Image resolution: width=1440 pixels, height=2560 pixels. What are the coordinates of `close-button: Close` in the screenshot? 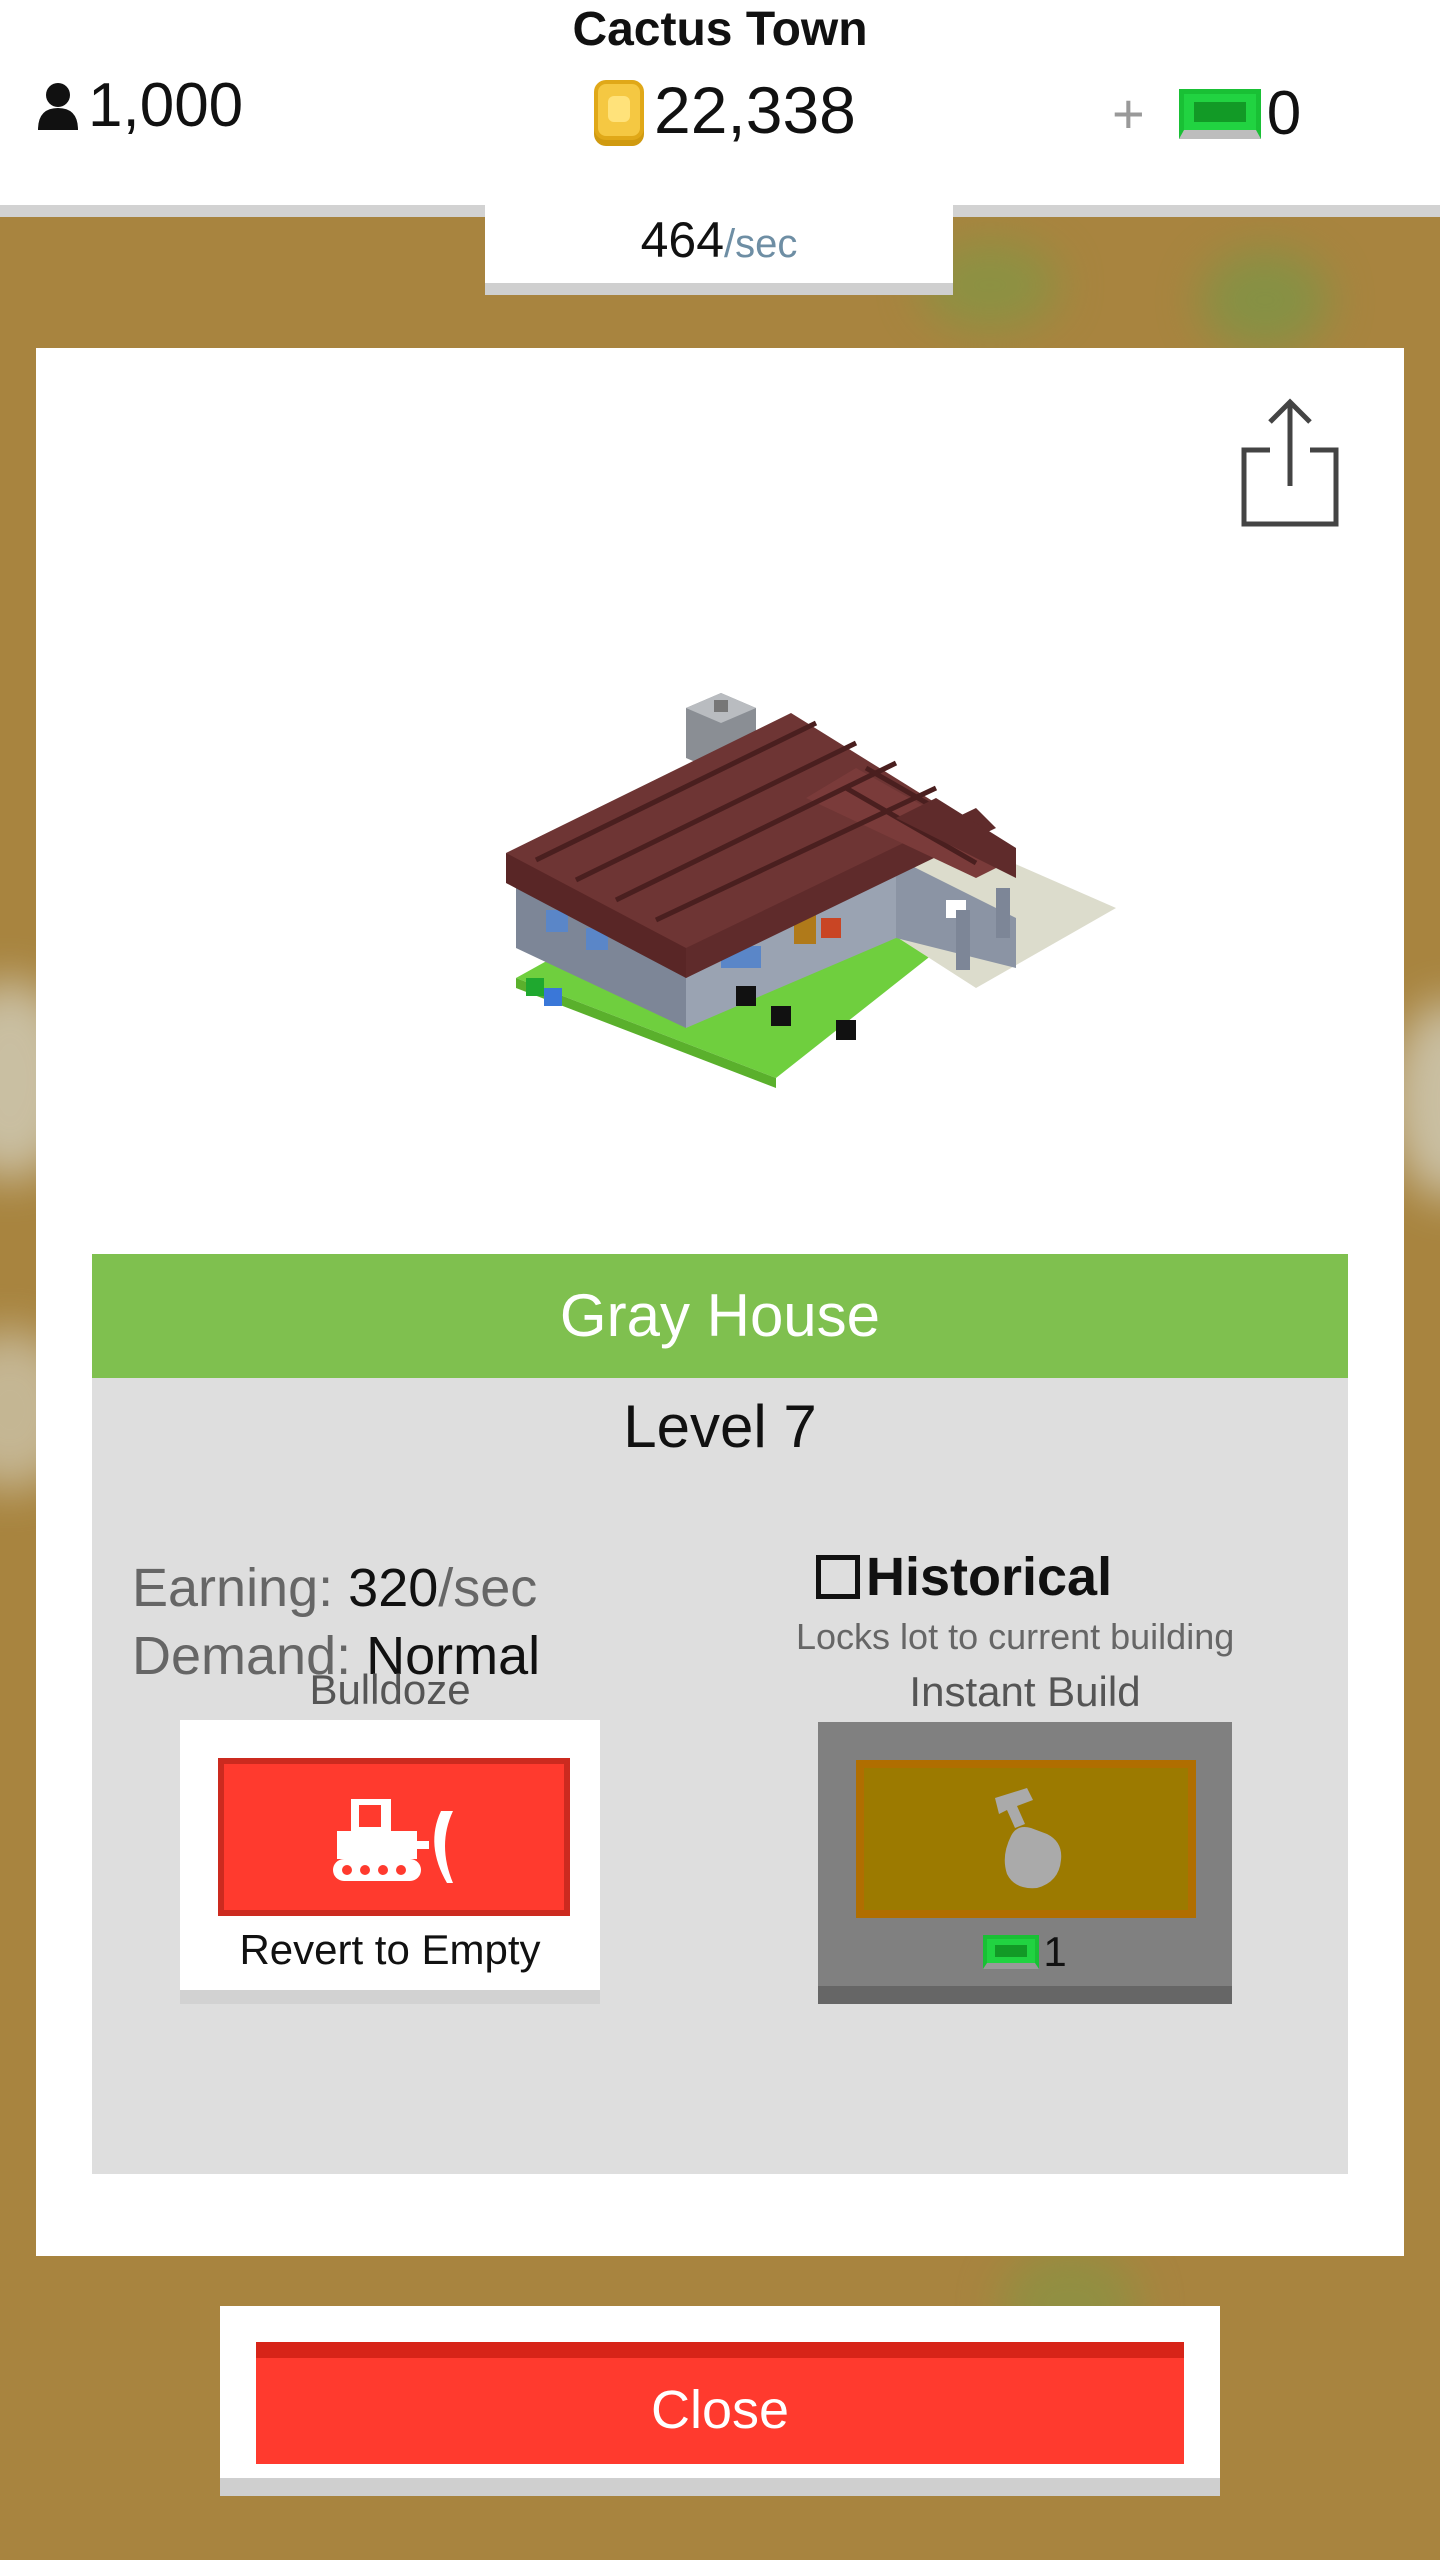 It's located at (720, 2403).